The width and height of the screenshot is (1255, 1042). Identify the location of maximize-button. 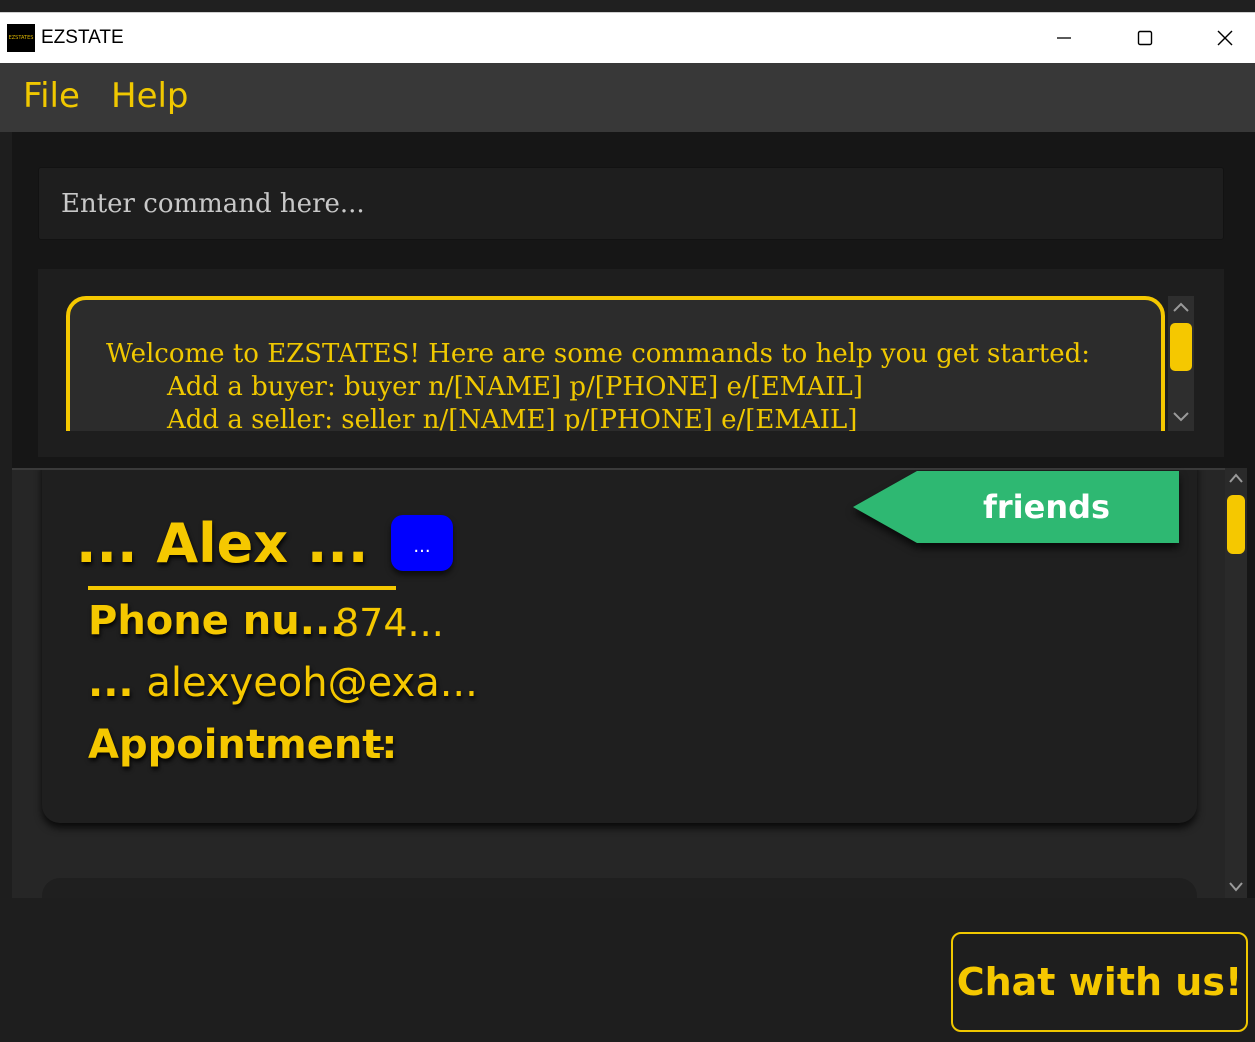
(1145, 38).